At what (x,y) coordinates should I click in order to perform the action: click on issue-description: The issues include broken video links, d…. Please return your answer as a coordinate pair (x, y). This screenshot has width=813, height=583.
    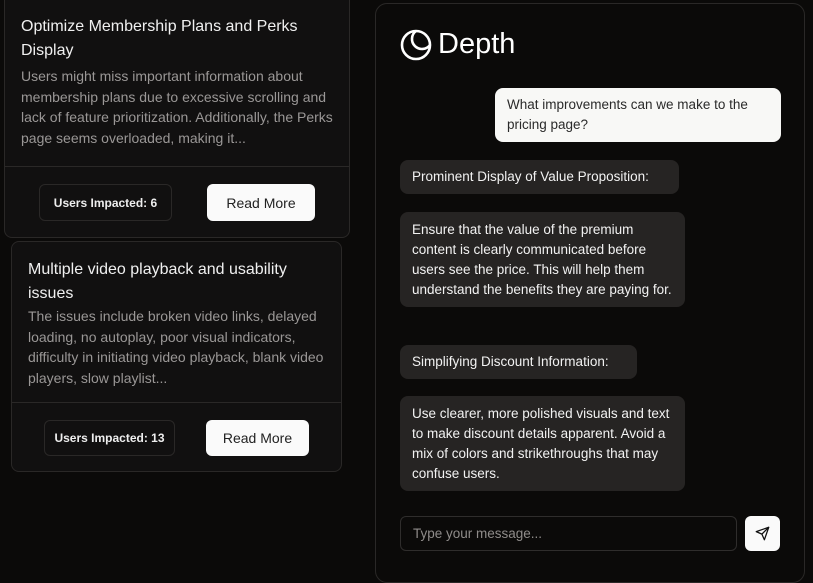
    Looking at the image, I should click on (176, 347).